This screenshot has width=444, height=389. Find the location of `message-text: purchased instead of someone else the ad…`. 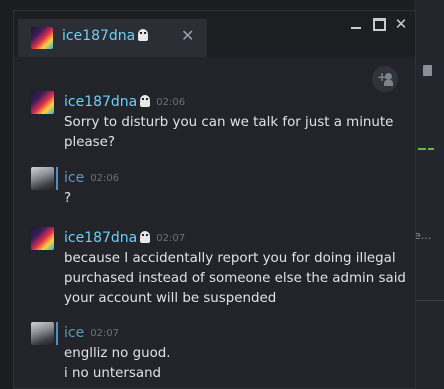

message-text: purchased instead of someone else the ad… is located at coordinates (235, 278).